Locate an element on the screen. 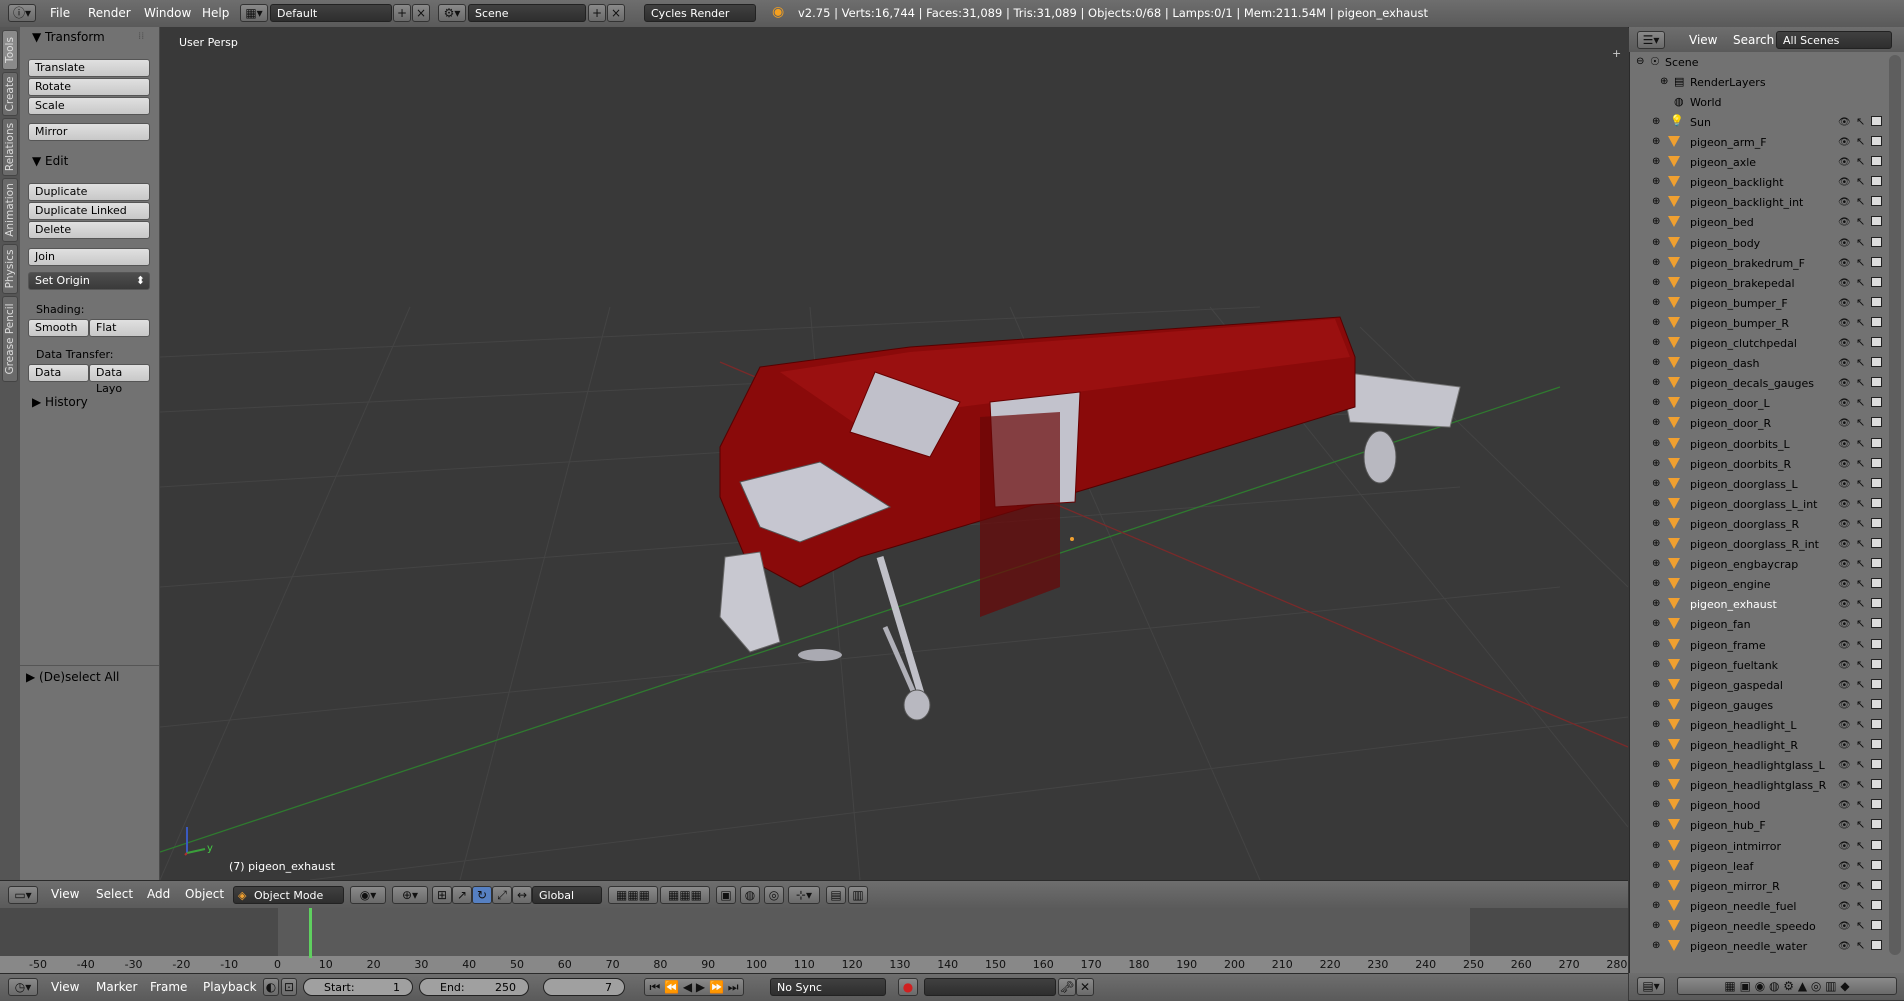 The width and height of the screenshot is (1904, 1001). delete-keyframe-icon: ✕ is located at coordinates (1085, 987).